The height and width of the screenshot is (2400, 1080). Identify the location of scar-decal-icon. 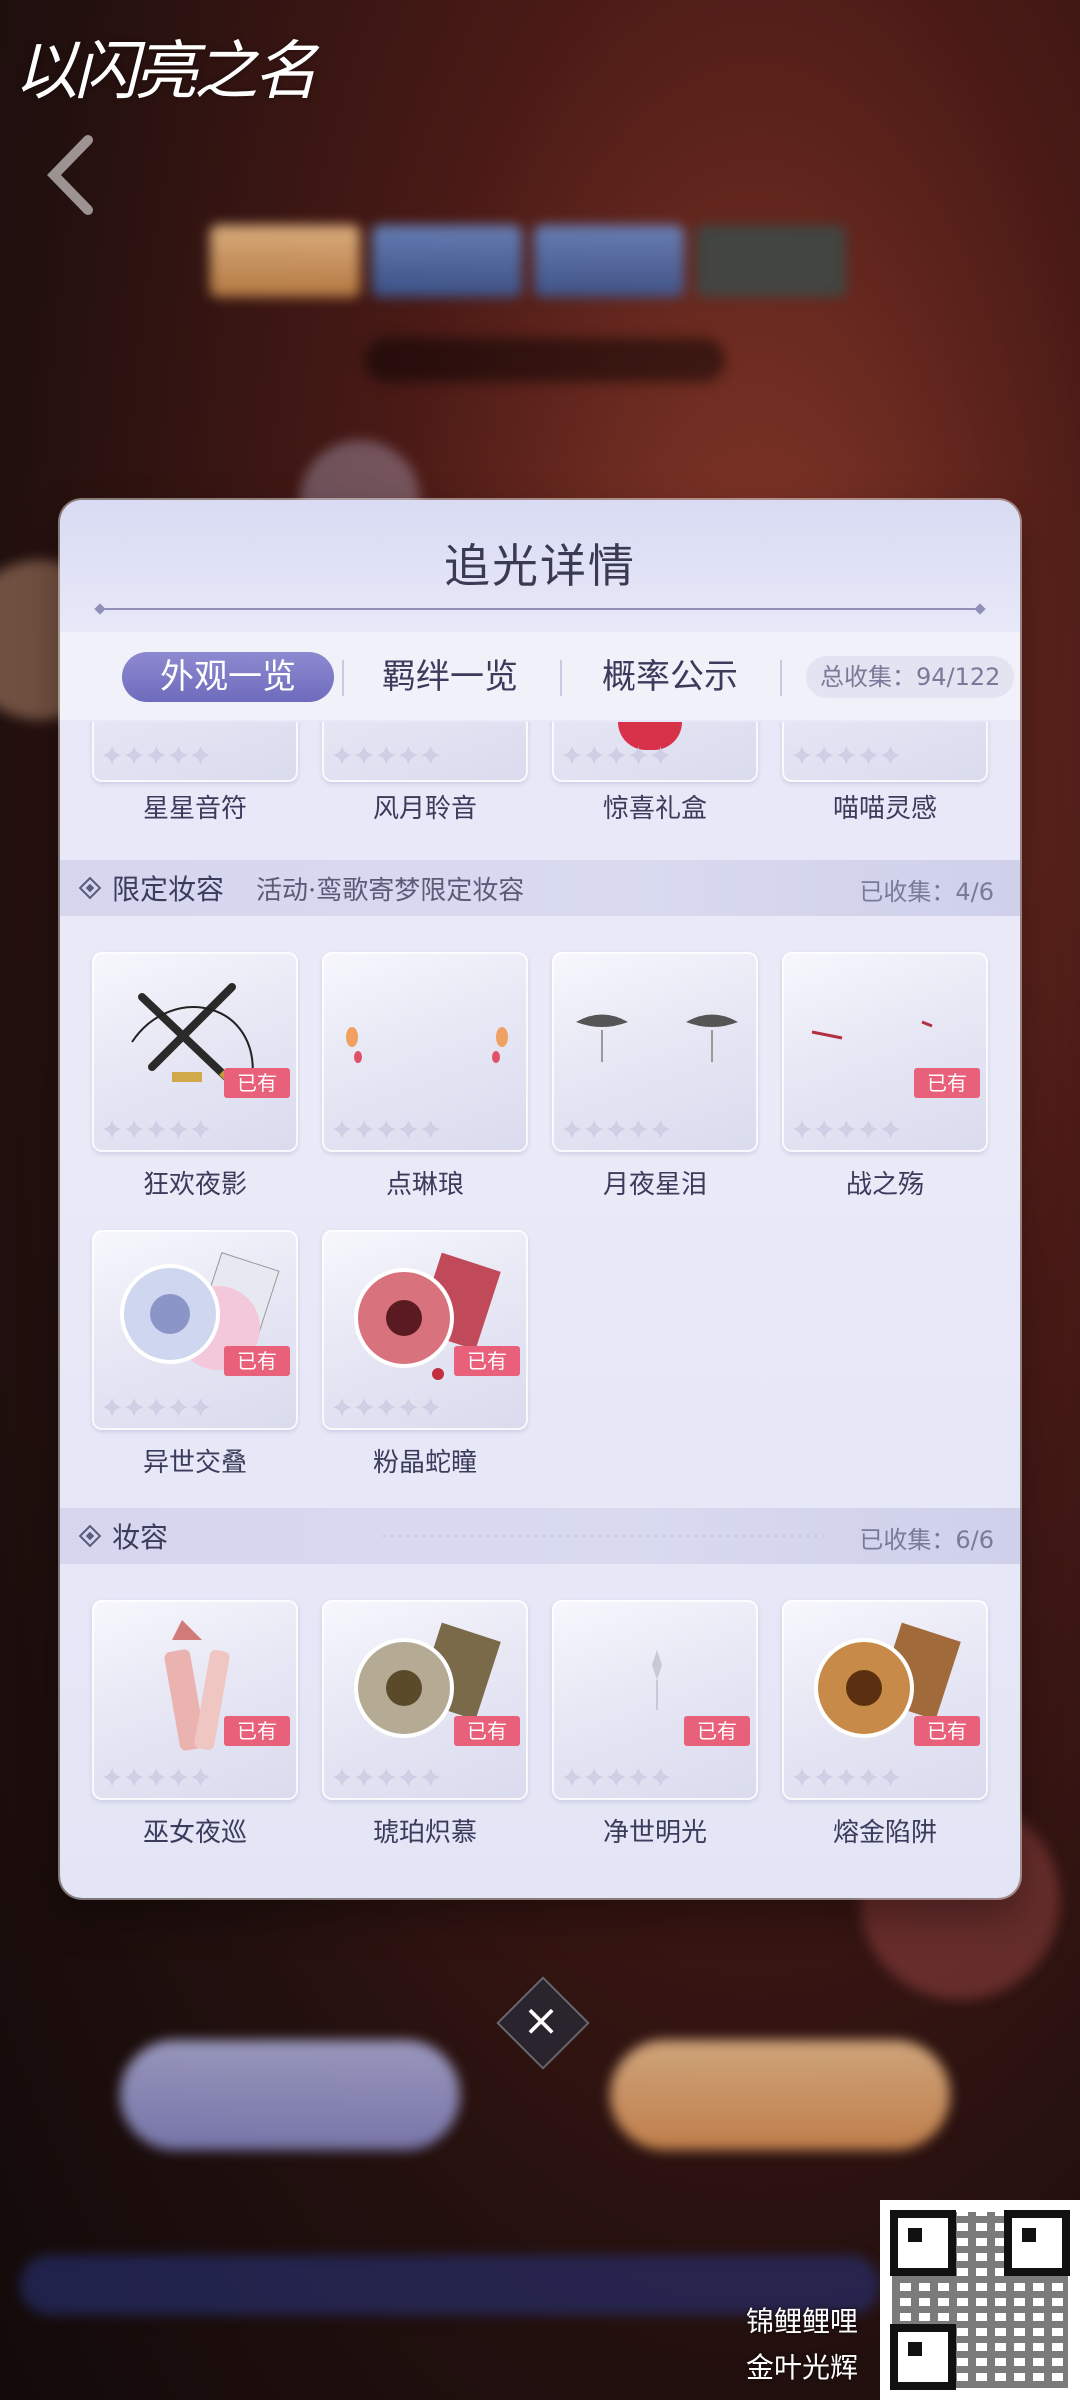
(872, 1030).